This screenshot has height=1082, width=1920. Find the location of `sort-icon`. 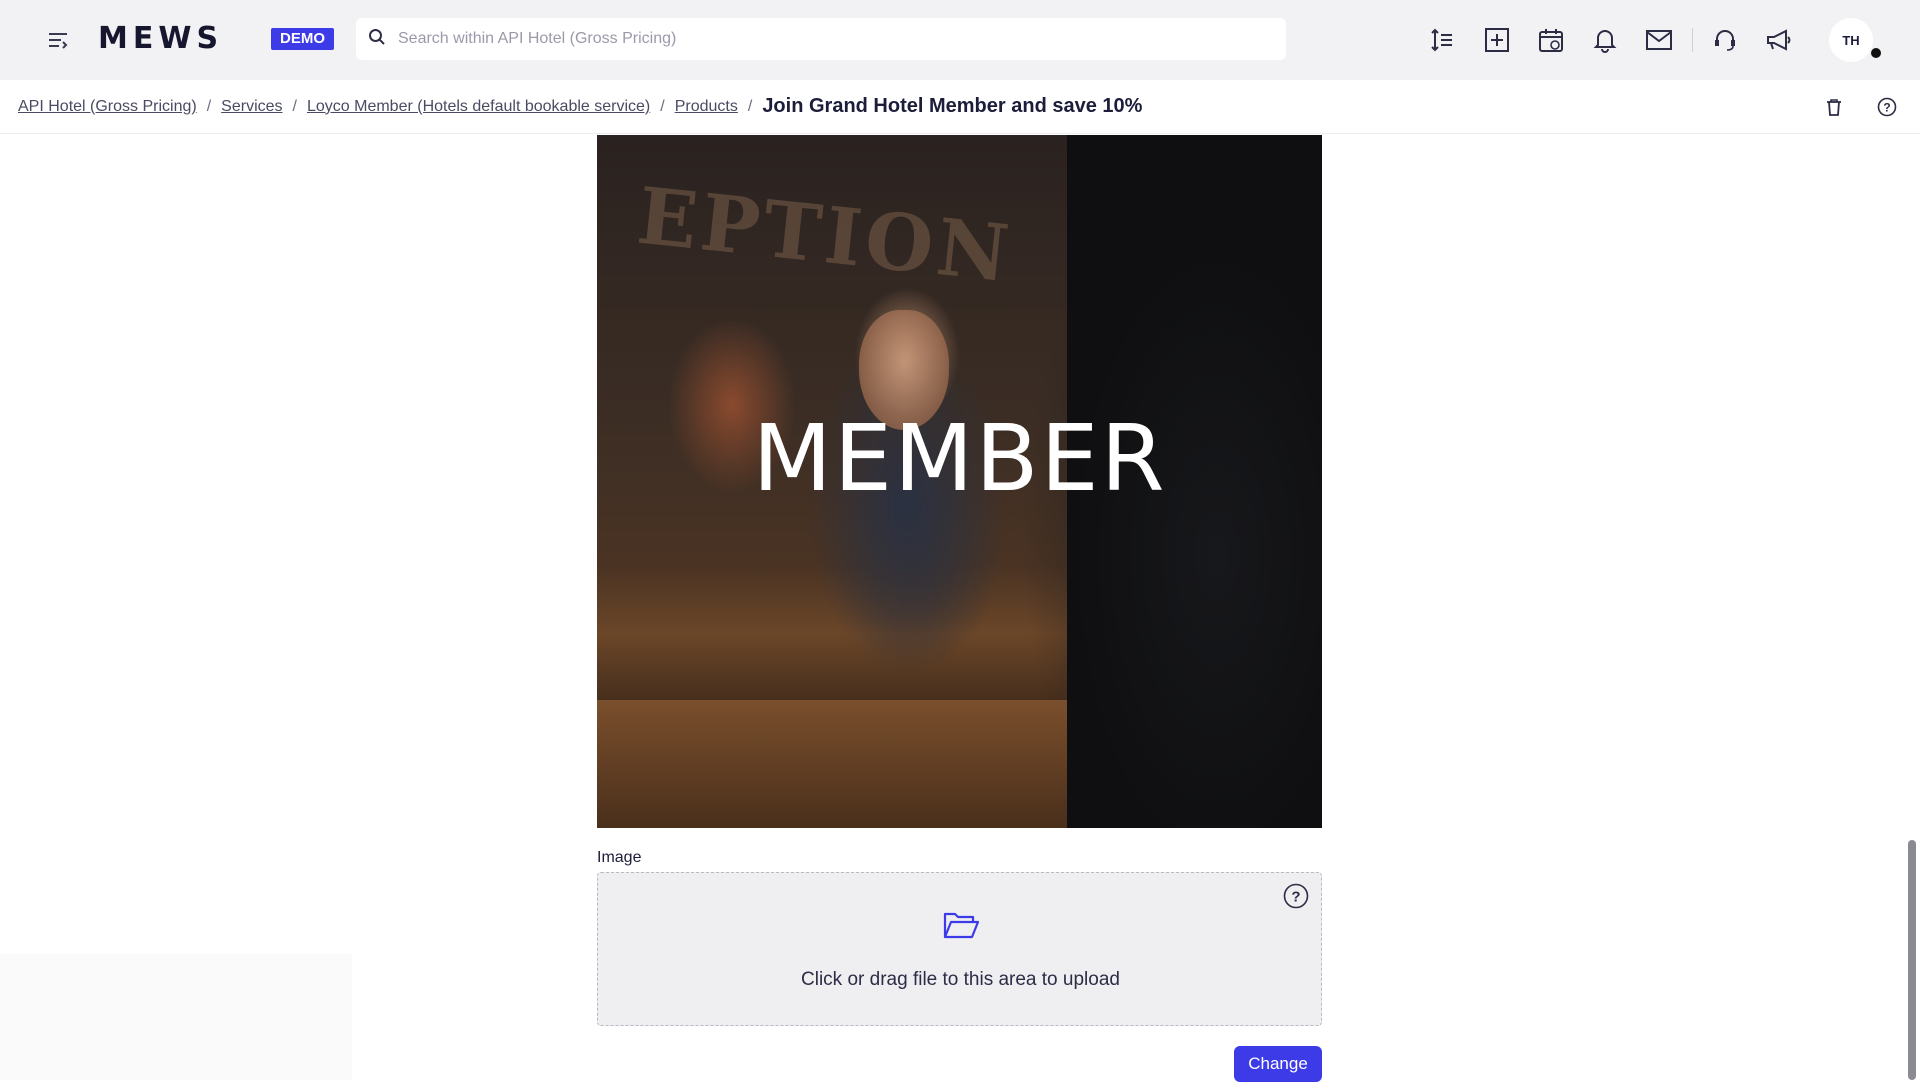

sort-icon is located at coordinates (1442, 40).